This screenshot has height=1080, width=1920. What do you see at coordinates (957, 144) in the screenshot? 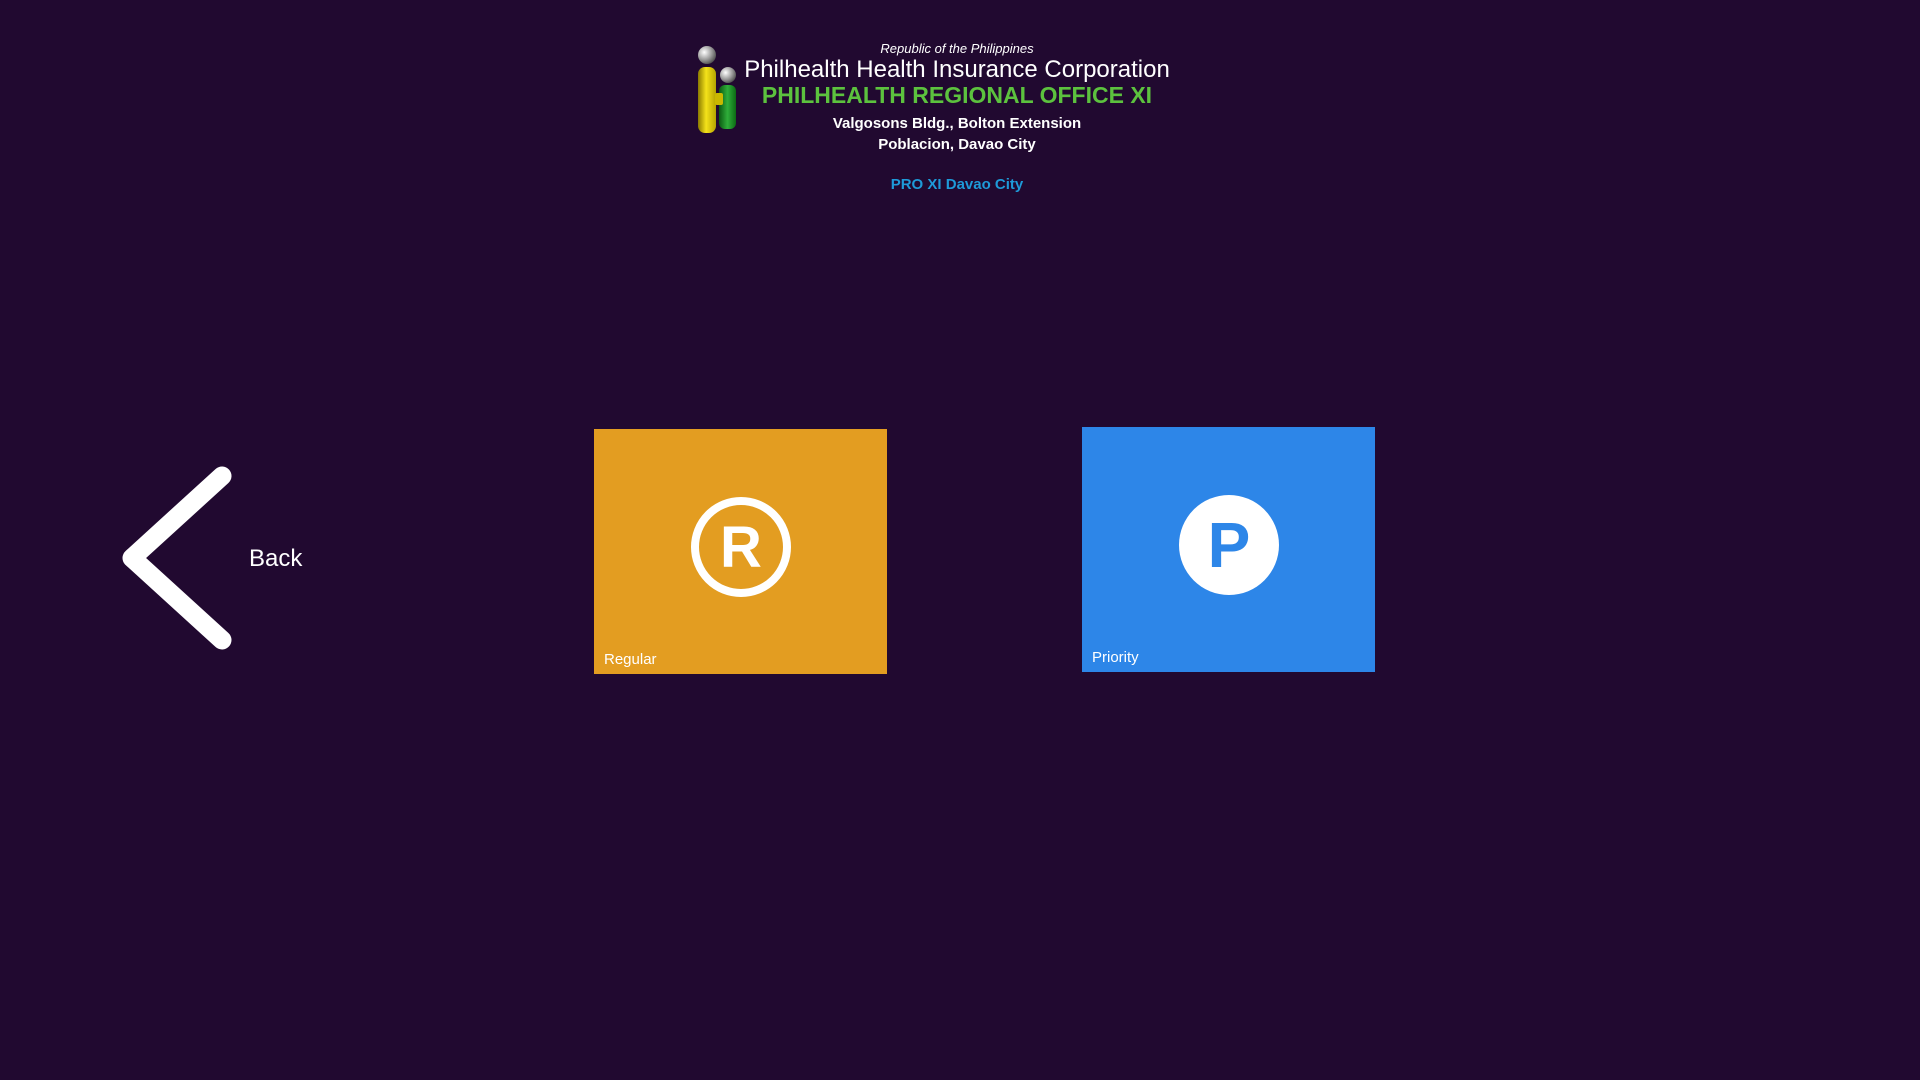
I see `address-line-2: Poblacion, Davao City` at bounding box center [957, 144].